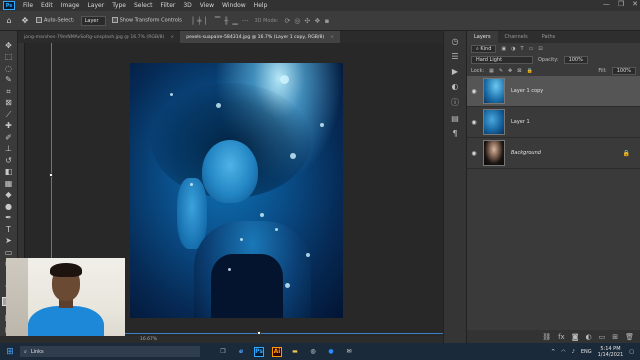 Image resolution: width=640 pixels, height=360 pixels. What do you see at coordinates (482, 37) in the screenshot?
I see `tab-layers: Layers` at bounding box center [482, 37].